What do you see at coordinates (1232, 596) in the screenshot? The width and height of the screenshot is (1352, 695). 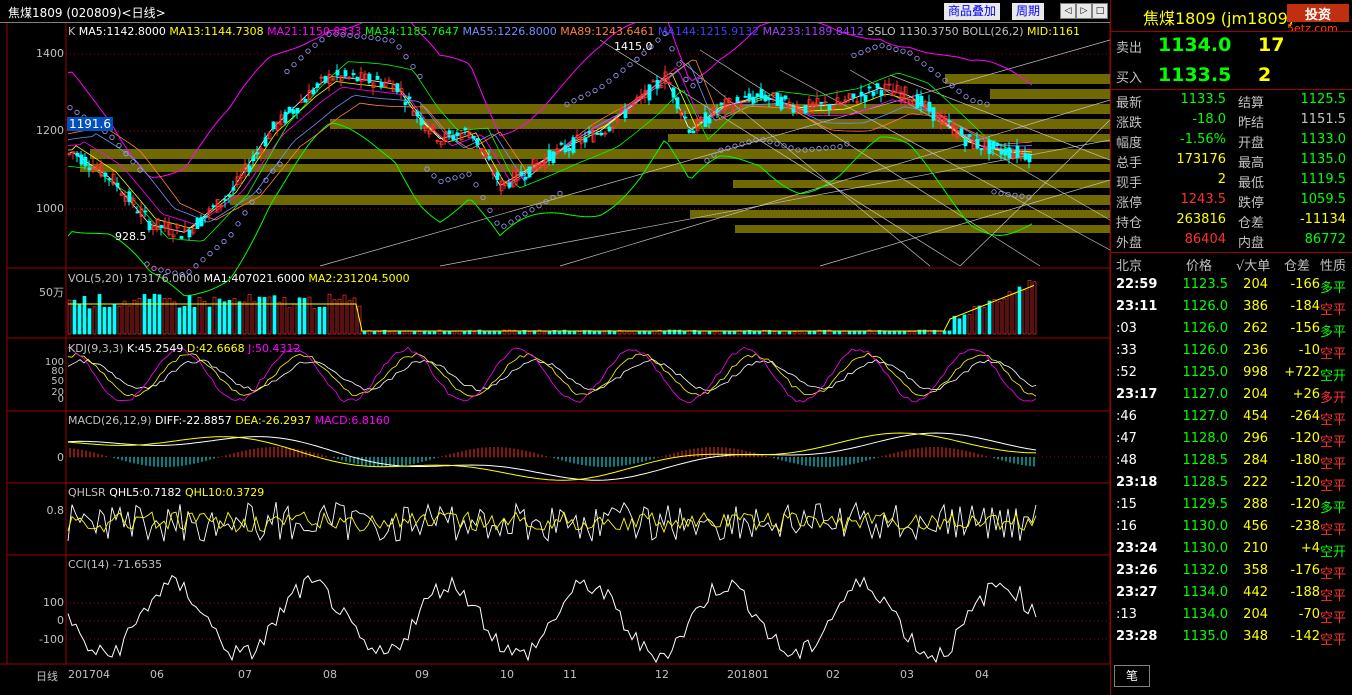 I see `tick-row: 23:27 1134.0 442 -188 空平` at bounding box center [1232, 596].